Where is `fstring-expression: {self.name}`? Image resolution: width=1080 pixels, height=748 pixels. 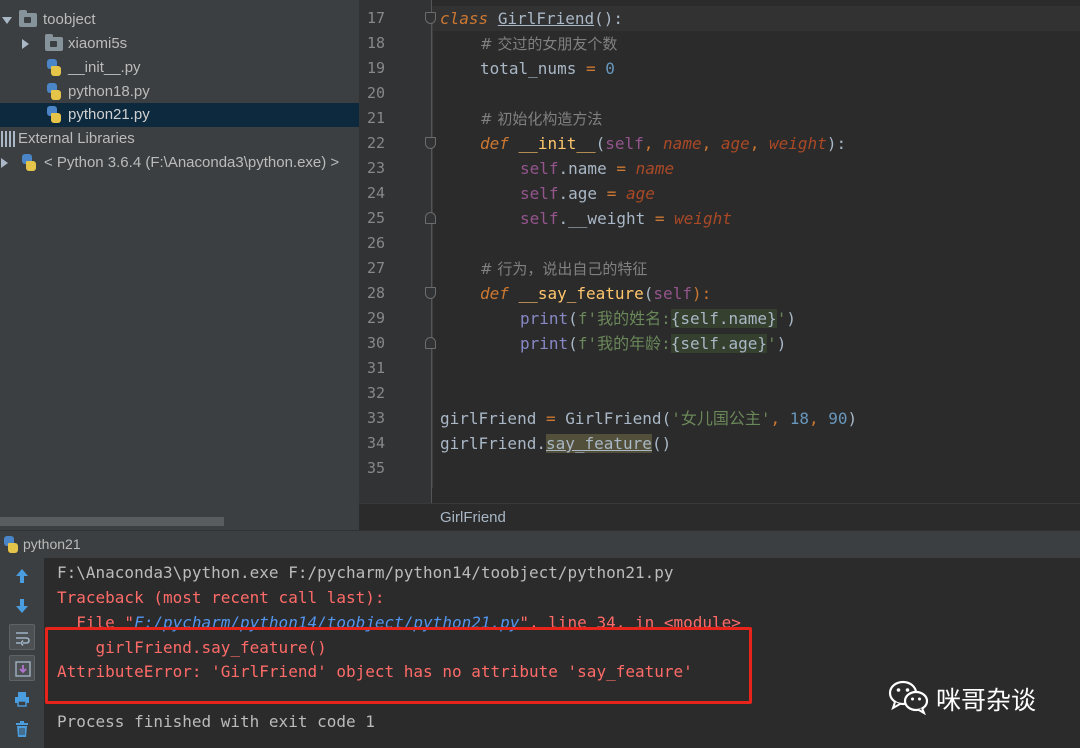
fstring-expression: {self.name} is located at coordinates (723, 318).